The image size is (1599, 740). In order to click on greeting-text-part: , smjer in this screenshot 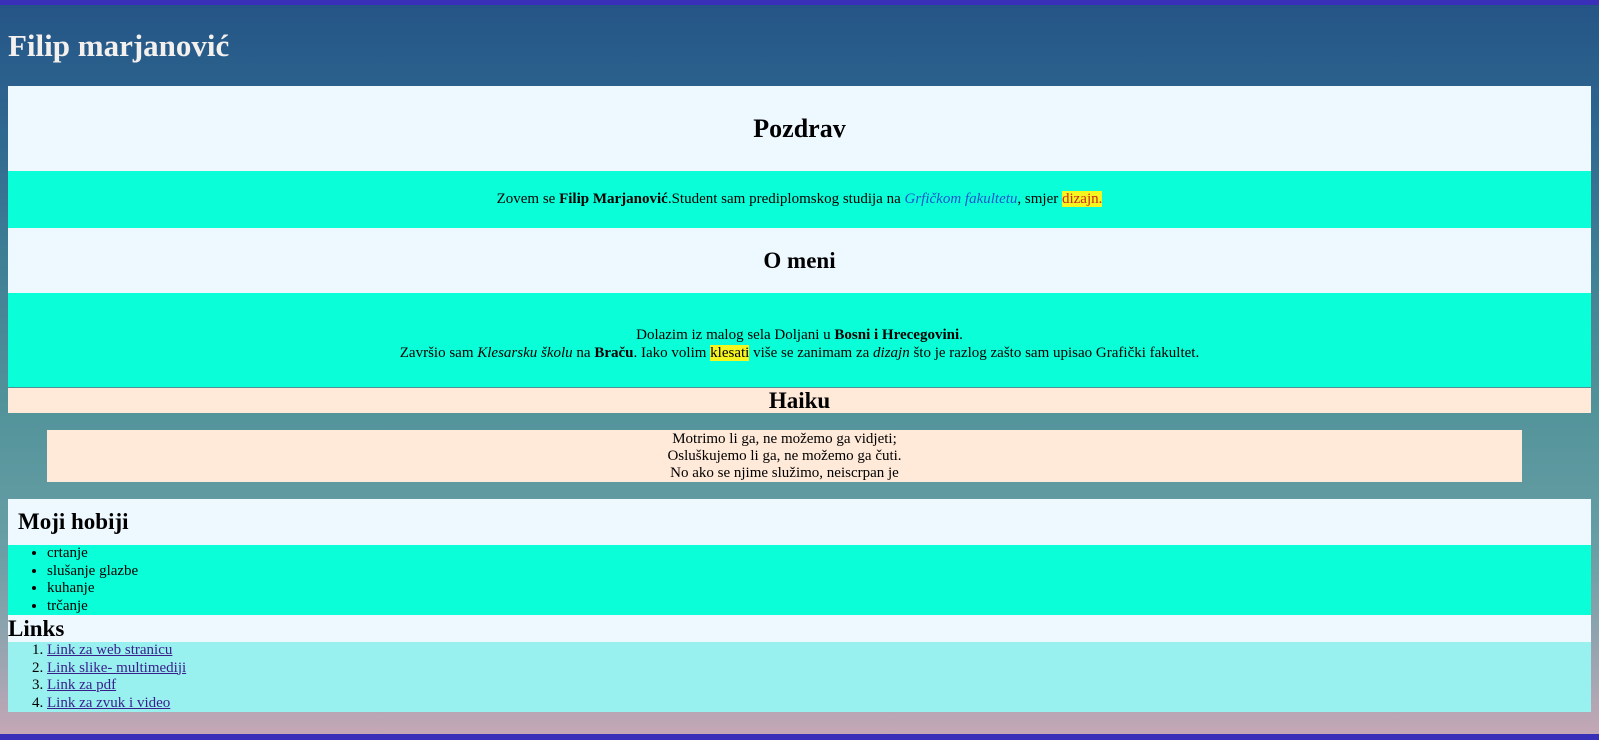, I will do `click(1039, 199)`.